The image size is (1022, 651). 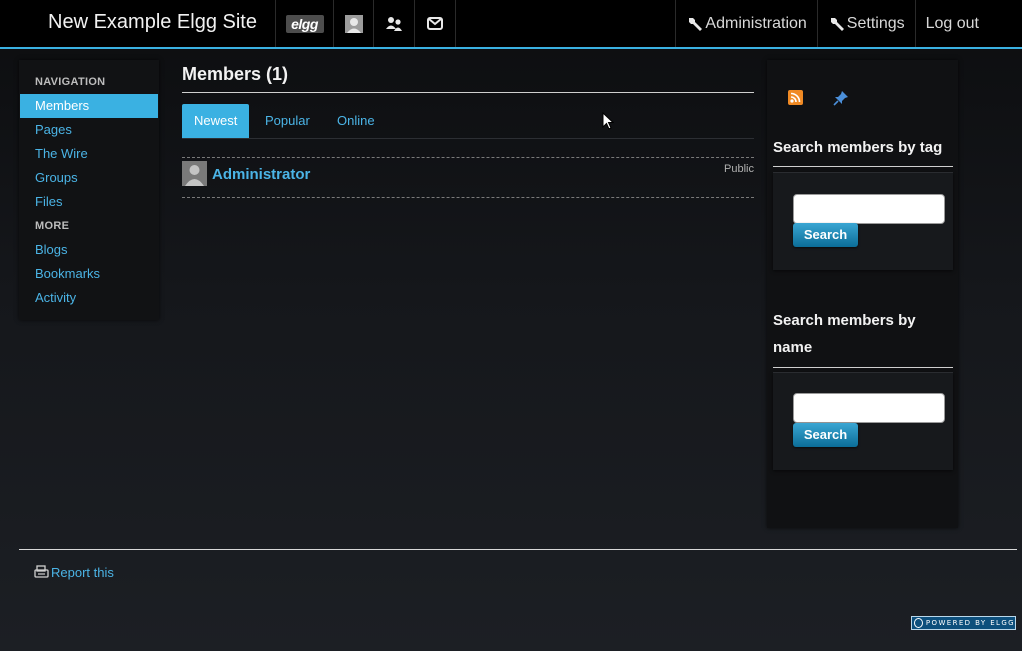 I want to click on name-search-divider, so click(x=863, y=367).